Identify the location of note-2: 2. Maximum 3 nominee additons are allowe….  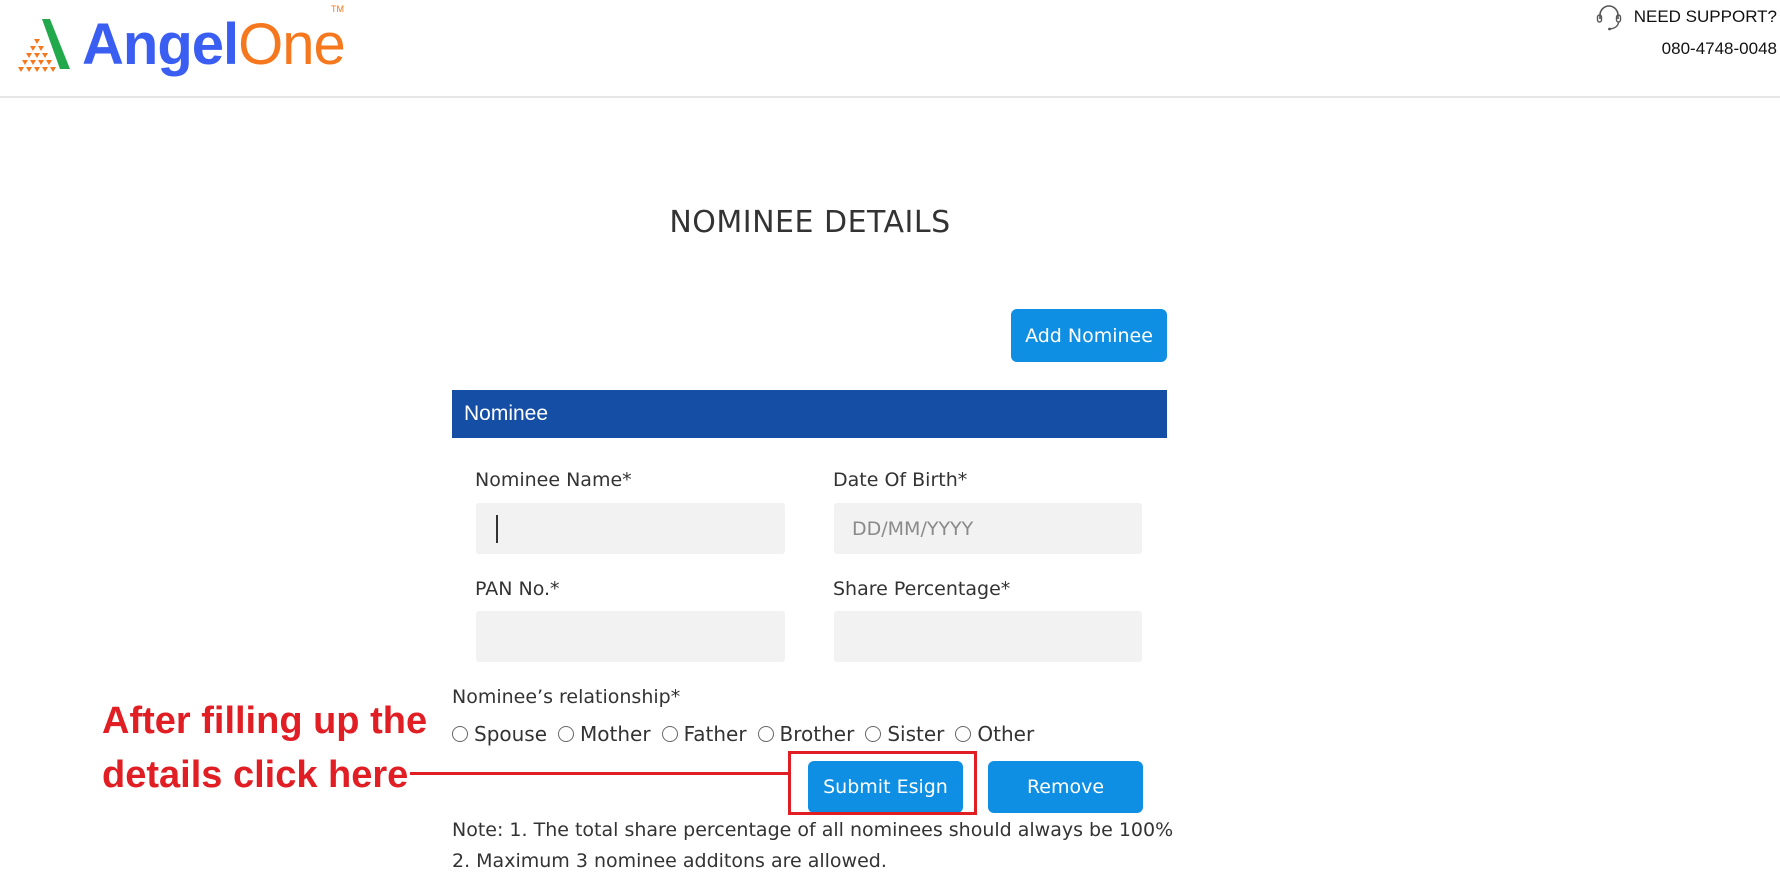
(669, 861).